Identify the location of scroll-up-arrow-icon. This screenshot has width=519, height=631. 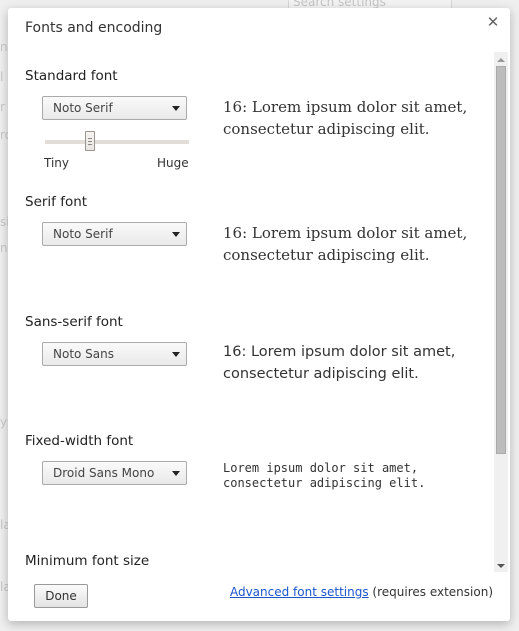
(501, 60).